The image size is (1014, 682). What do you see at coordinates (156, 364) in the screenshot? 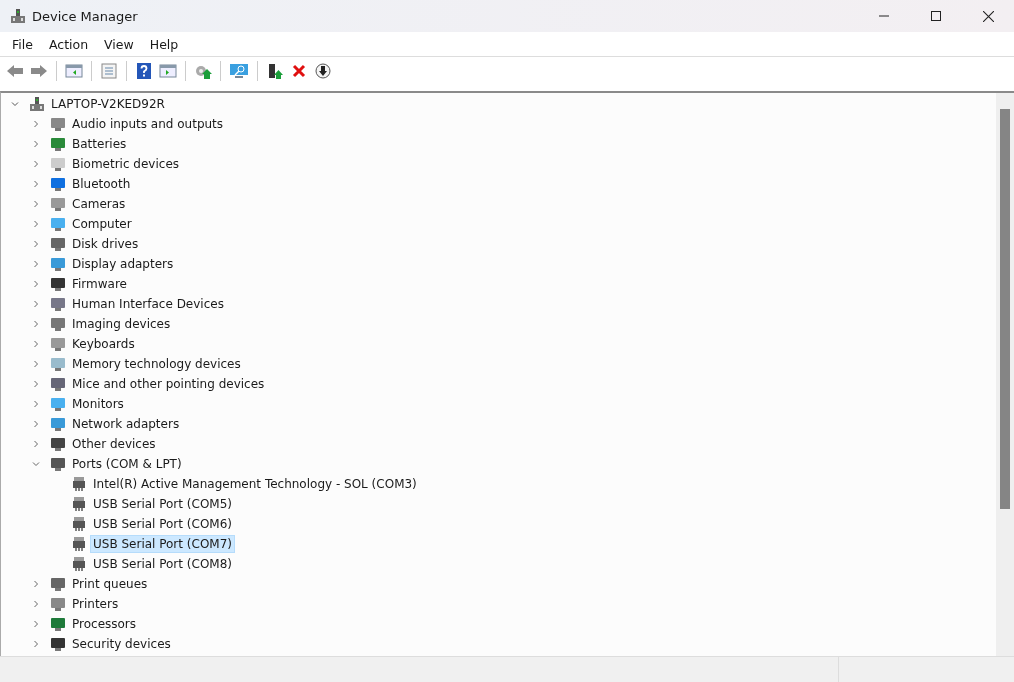
I see `tree-item: Memory technology devices` at bounding box center [156, 364].